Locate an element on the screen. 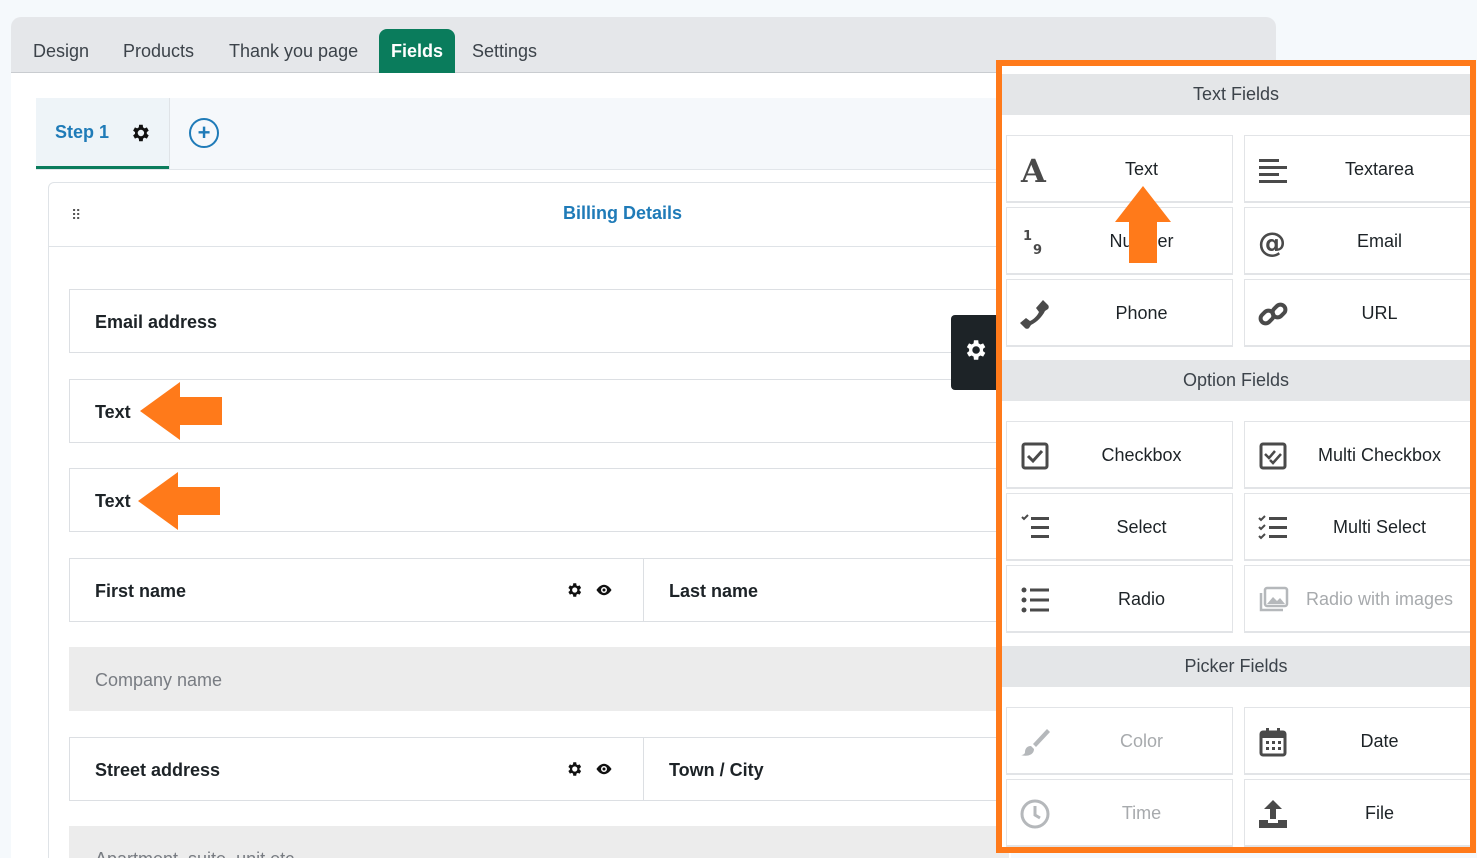 The width and height of the screenshot is (1477, 858). add-phone-field-button: Phone is located at coordinates (1119, 313).